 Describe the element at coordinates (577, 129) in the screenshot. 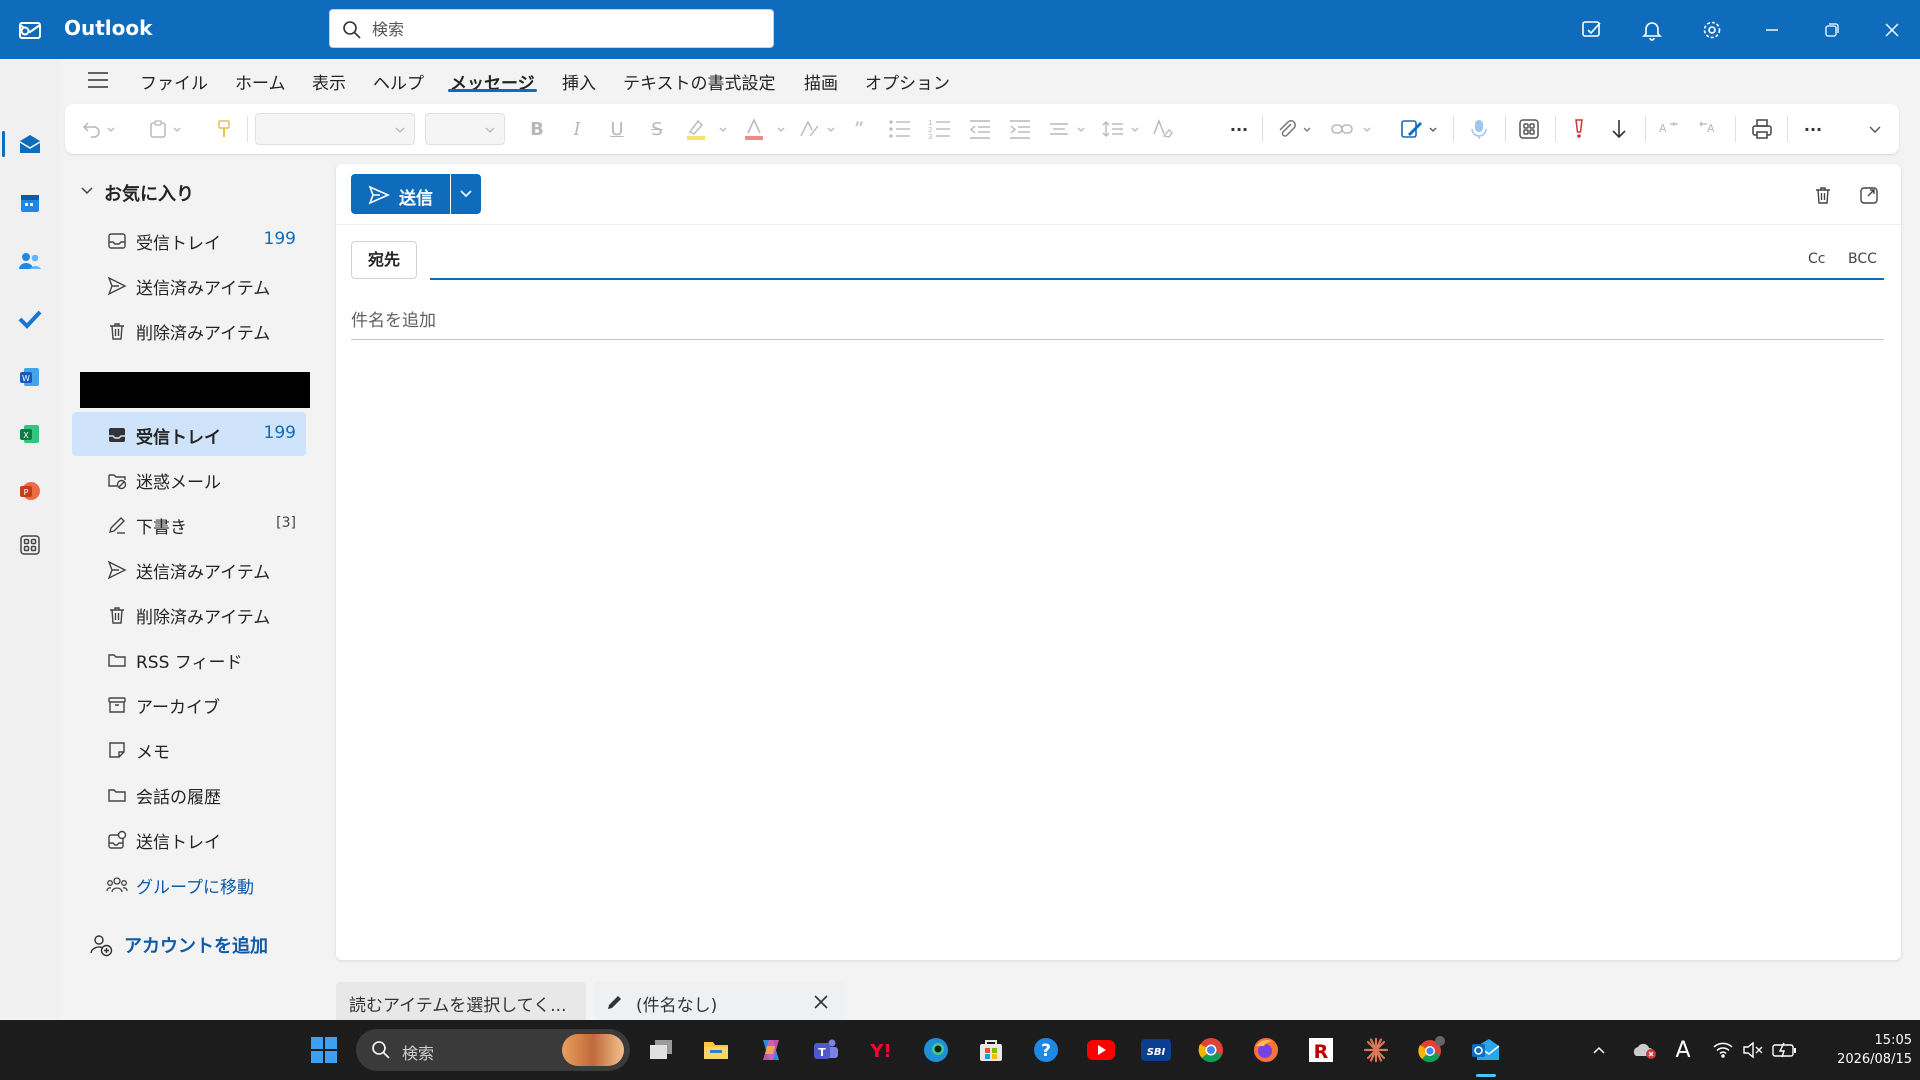

I see `italic-icon: I` at that location.